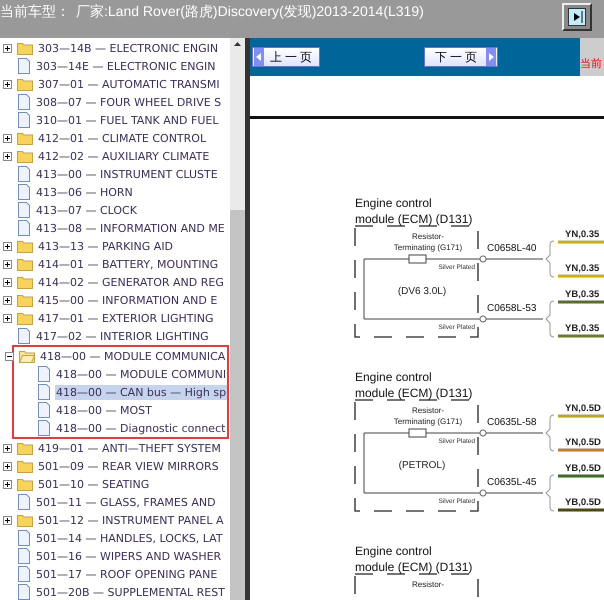 The width and height of the screenshot is (604, 600). Describe the element at coordinates (122, 138) in the screenshot. I see `tree-item: 412—01 — CLIMATE CONTROL` at that location.